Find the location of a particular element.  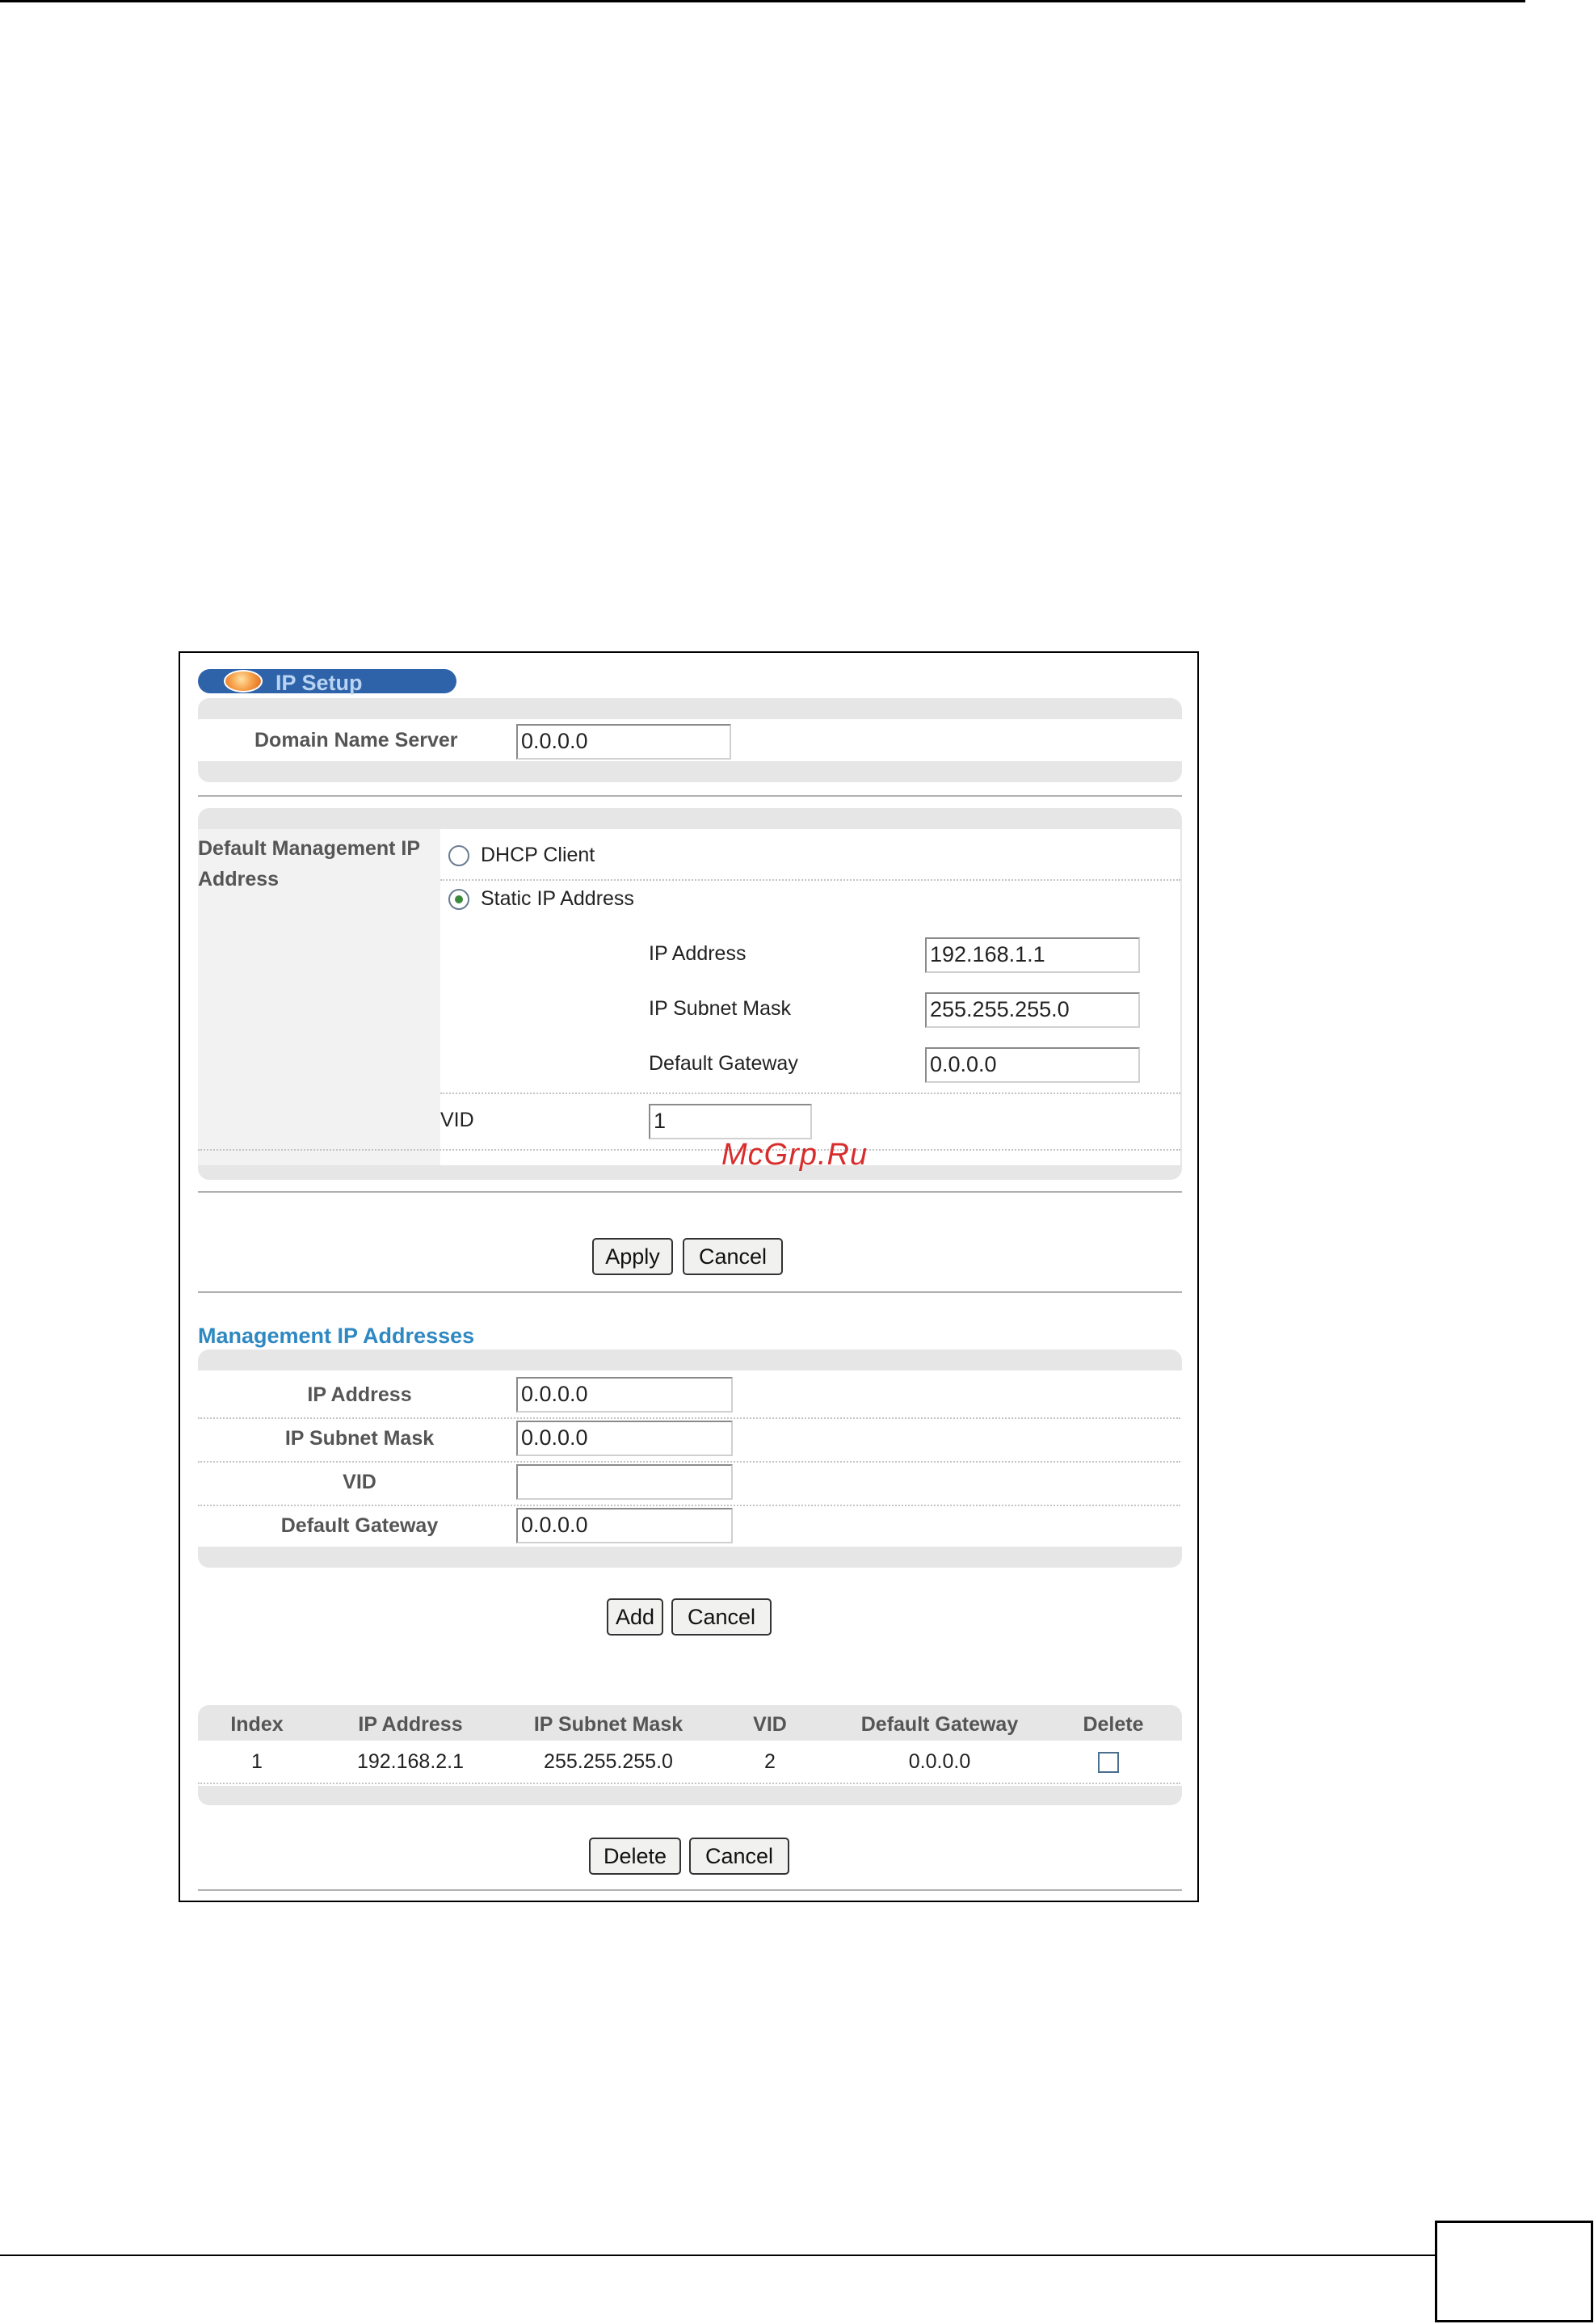

delete-button: Delete is located at coordinates (635, 1856).